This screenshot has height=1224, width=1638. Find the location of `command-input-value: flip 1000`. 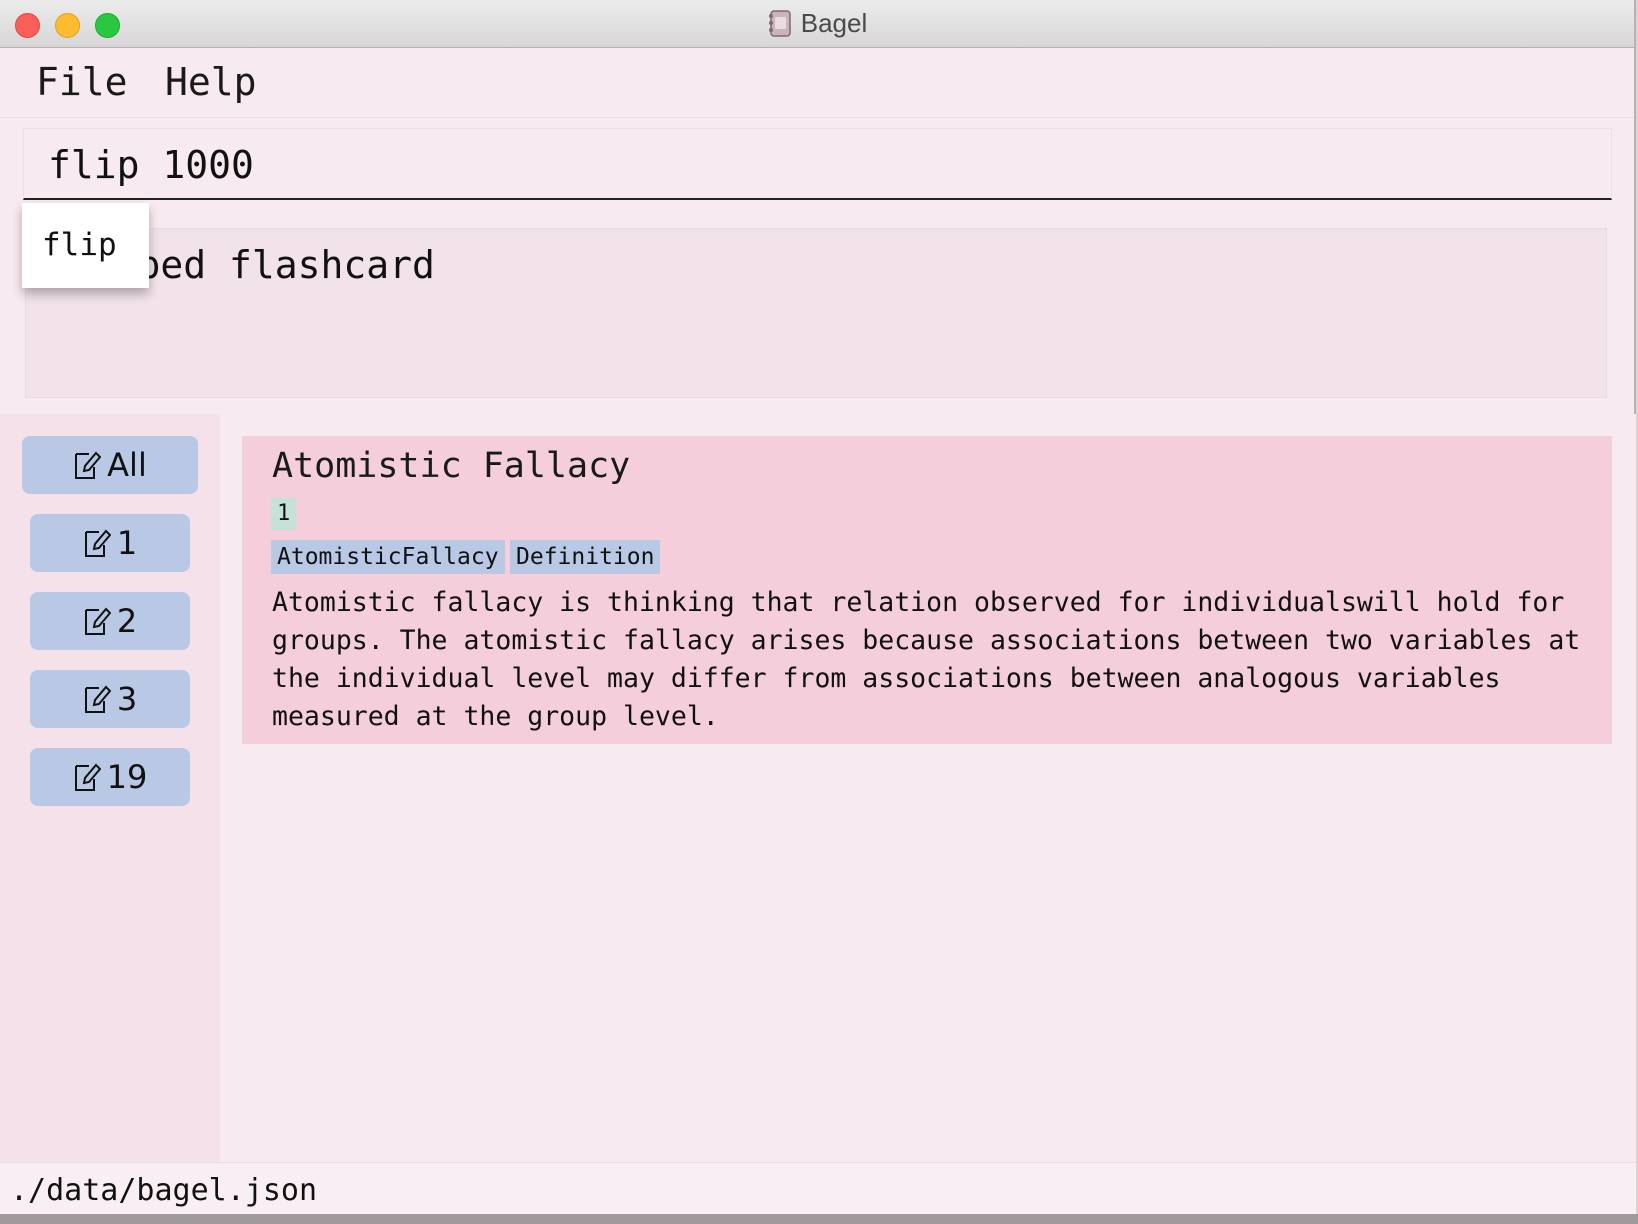

command-input-value: flip 1000 is located at coordinates (151, 165).